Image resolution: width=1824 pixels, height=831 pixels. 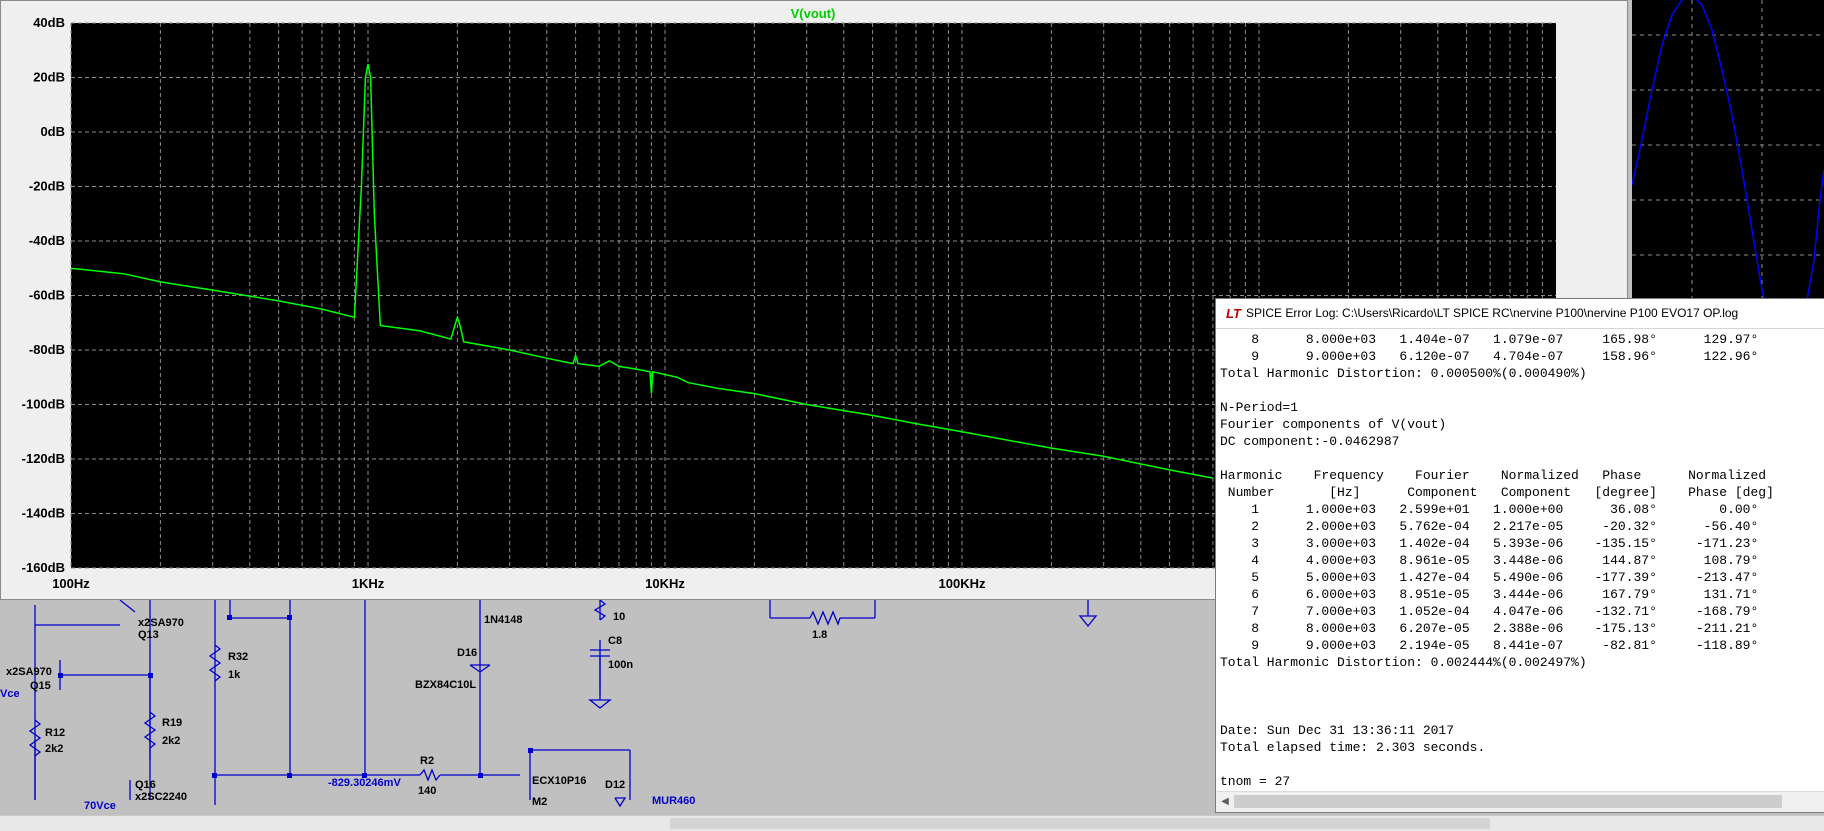 I want to click on label-voltage-readout: -829.30246mV, so click(x=364, y=783).